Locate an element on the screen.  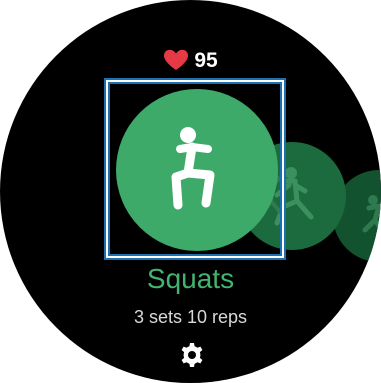
workout-detail: 3 sets 10 reps is located at coordinates (190, 317).